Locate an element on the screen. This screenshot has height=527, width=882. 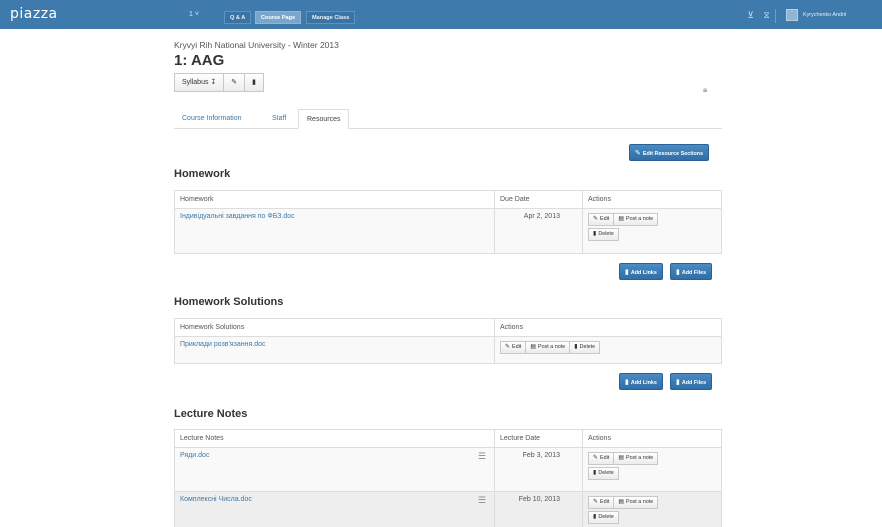
topbar-divider is located at coordinates (775, 16).